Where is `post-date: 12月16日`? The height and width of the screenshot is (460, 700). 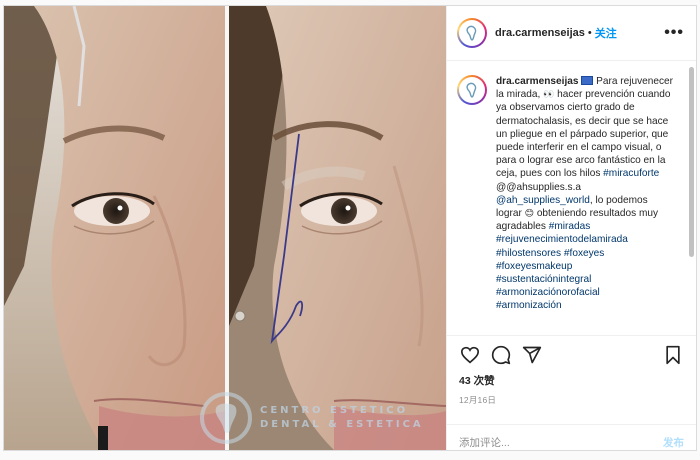
post-date: 12月16日 is located at coordinates (571, 400).